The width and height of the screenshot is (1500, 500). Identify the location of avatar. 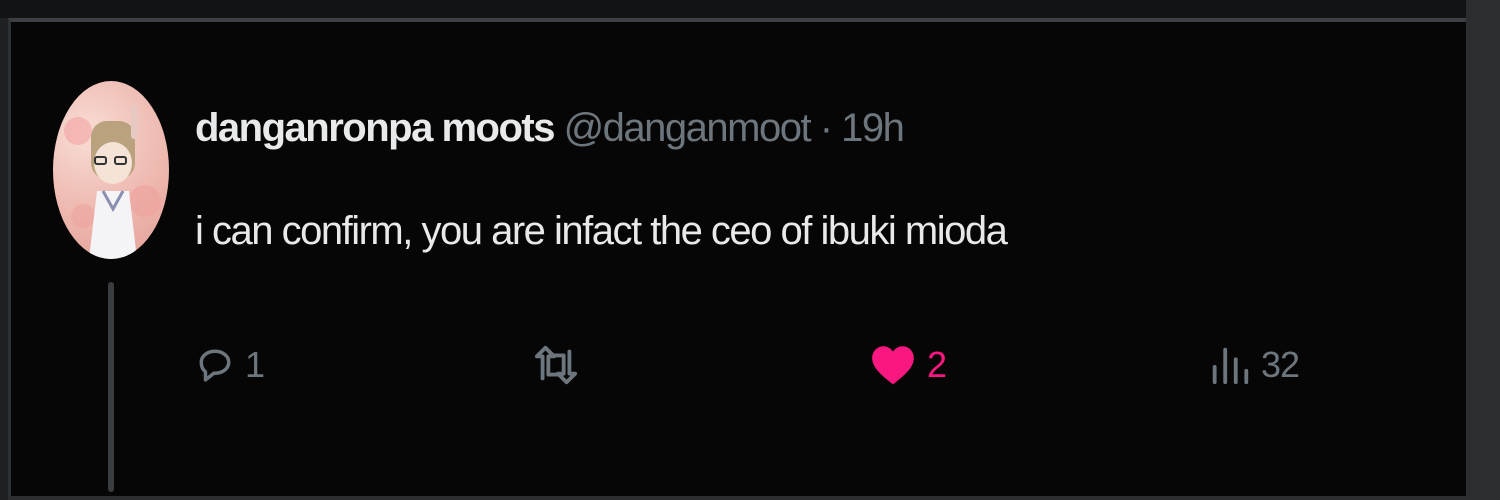
(111, 170).